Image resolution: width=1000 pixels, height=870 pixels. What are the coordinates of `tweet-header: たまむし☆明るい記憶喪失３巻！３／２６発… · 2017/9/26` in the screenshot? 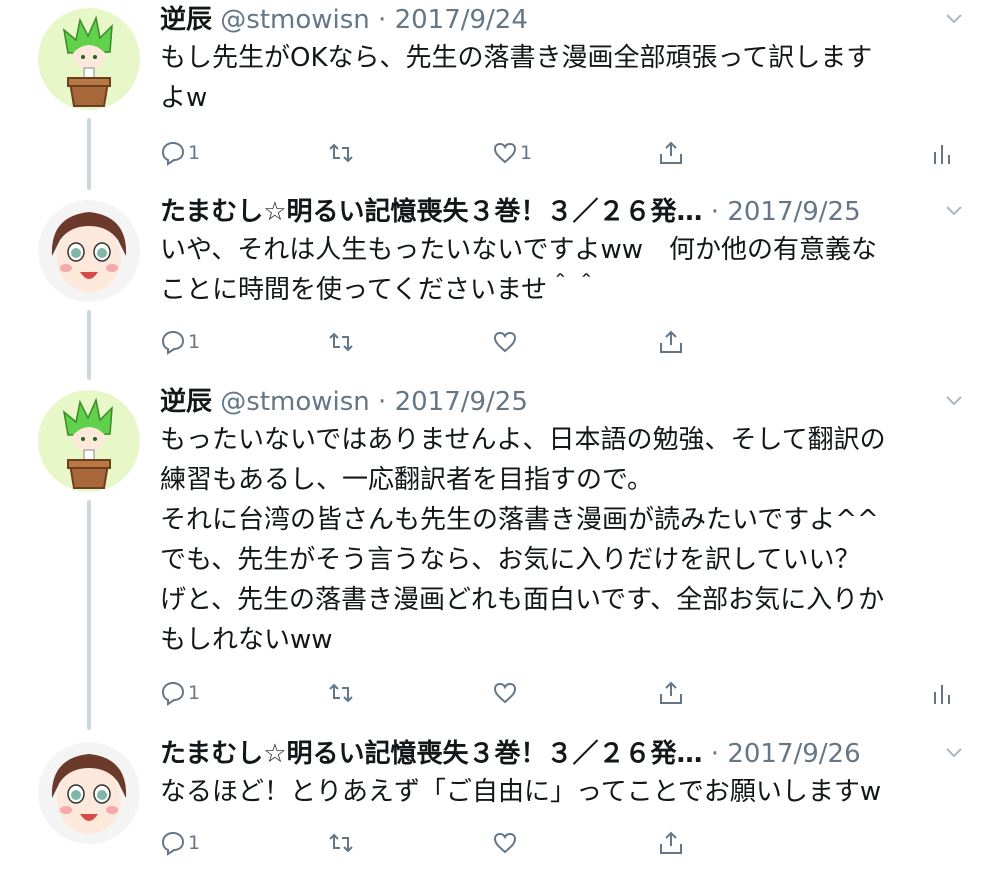 It's located at (562, 754).